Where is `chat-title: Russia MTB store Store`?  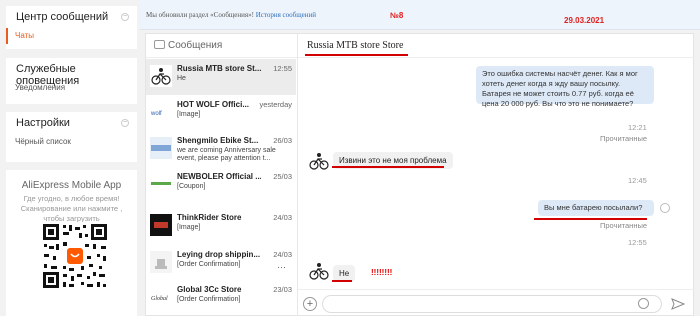 chat-title: Russia MTB store Store is located at coordinates (355, 45).